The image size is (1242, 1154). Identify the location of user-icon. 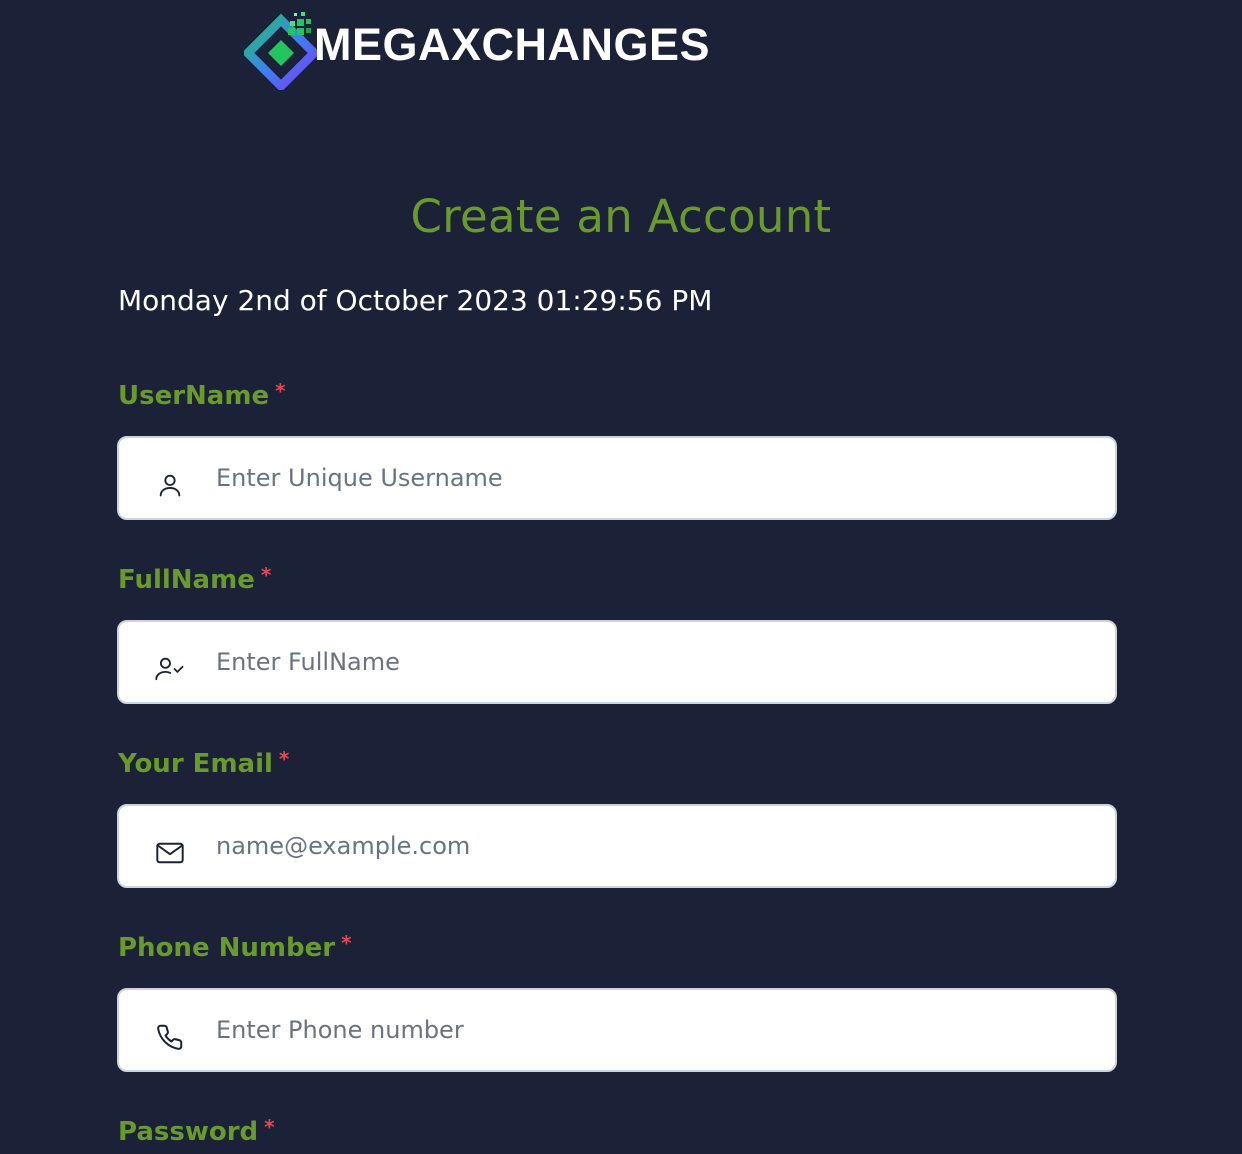
(170, 485).